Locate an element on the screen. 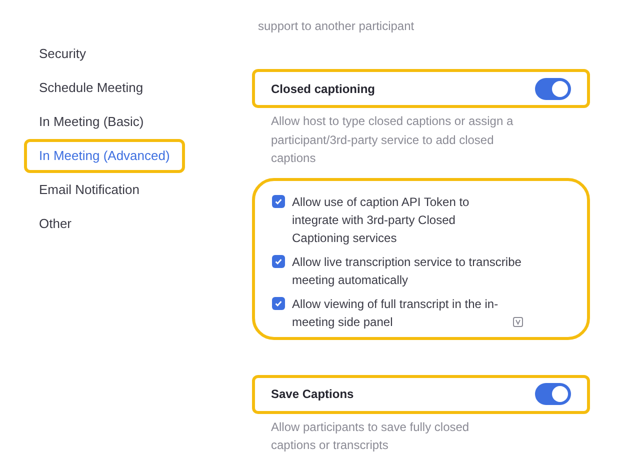  sidebar-item: Schedule Meeting is located at coordinates (91, 88).